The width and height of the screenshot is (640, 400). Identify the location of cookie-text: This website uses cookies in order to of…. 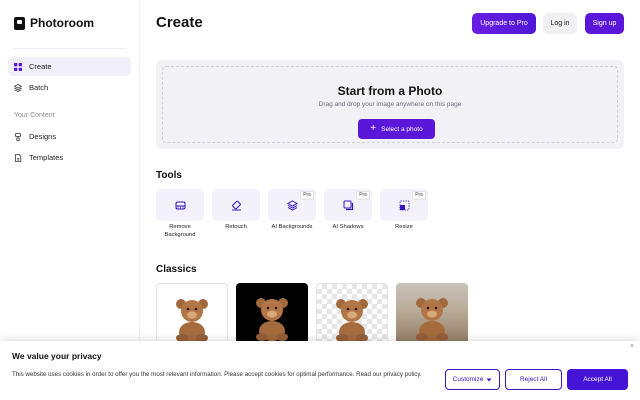
(217, 374).